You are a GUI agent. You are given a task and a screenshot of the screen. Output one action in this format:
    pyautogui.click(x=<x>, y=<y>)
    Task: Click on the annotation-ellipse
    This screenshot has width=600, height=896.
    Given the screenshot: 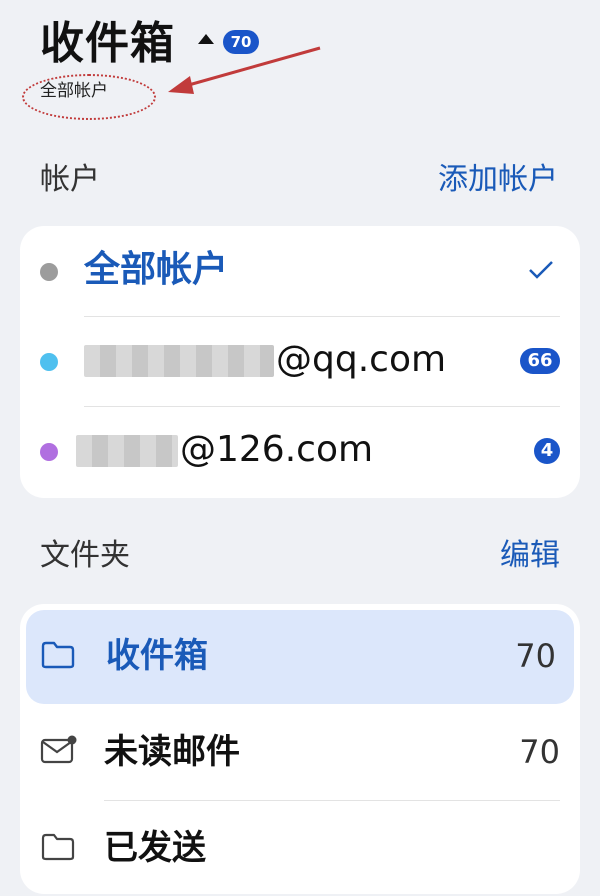 What is the action you would take?
    pyautogui.click(x=89, y=97)
    